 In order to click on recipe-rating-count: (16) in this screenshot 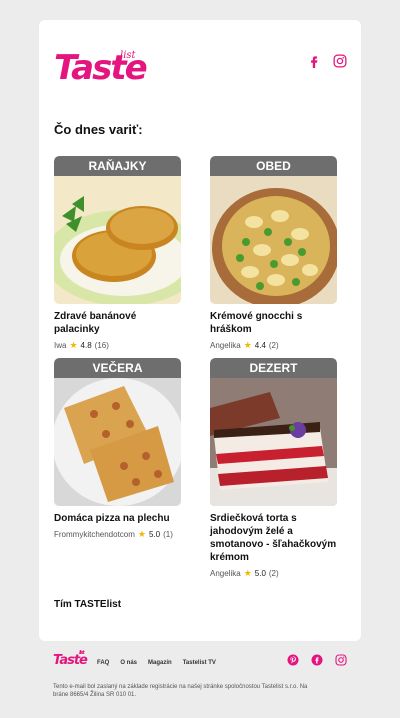, I will do `click(101, 345)`.